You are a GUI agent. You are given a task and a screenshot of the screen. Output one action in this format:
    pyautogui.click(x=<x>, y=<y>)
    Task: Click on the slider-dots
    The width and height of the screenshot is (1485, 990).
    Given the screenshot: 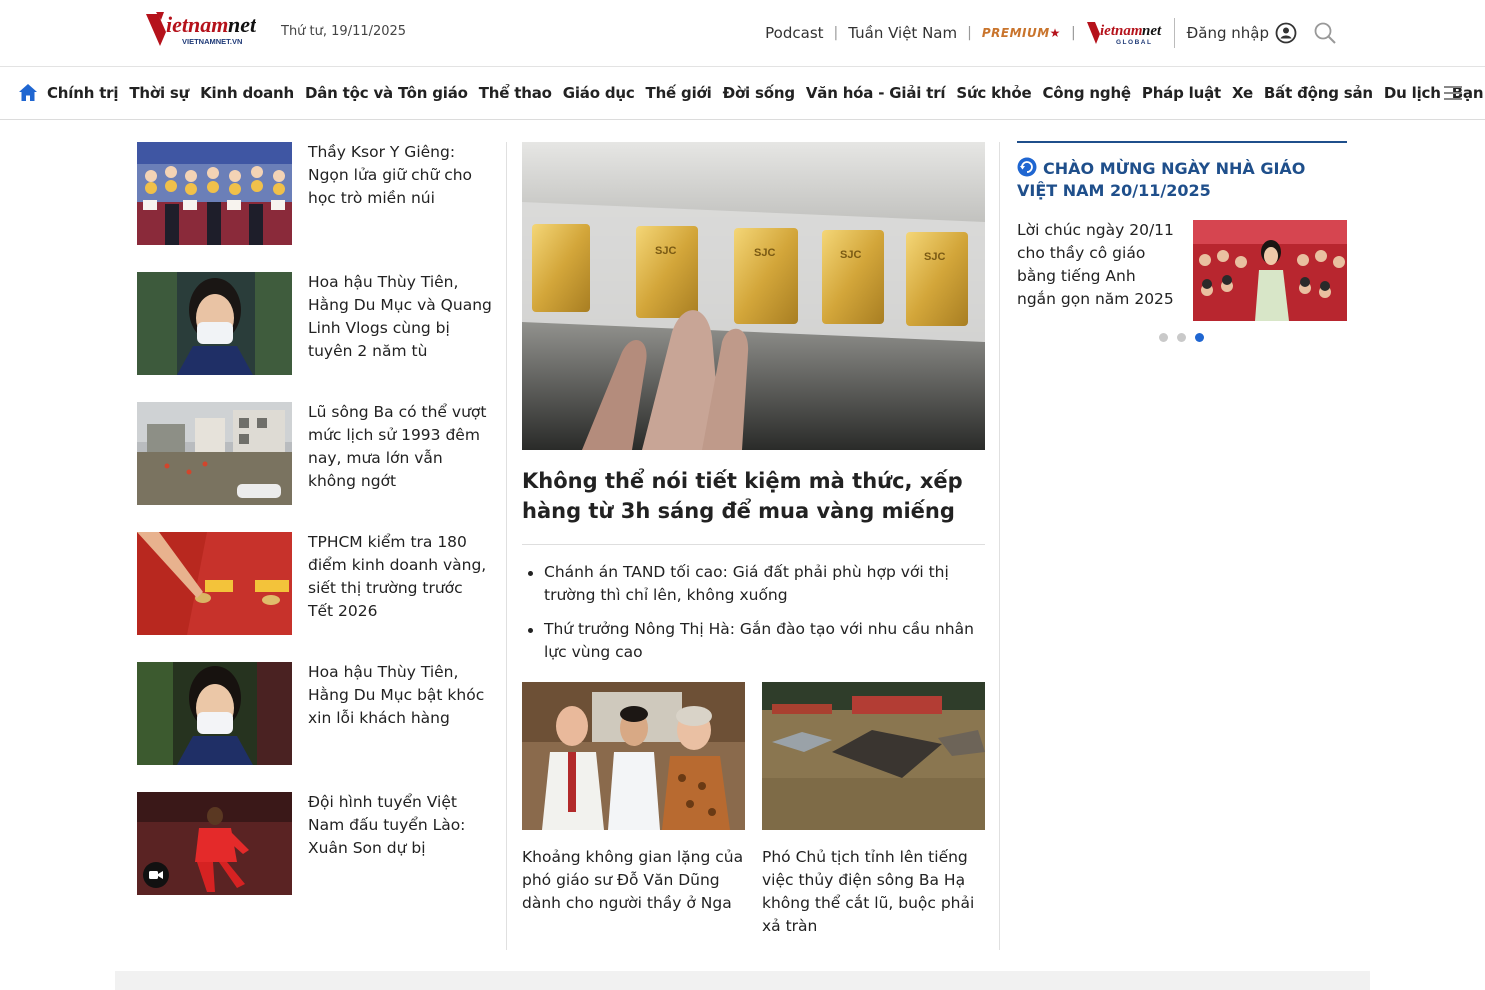 What is the action you would take?
    pyautogui.click(x=1186, y=337)
    